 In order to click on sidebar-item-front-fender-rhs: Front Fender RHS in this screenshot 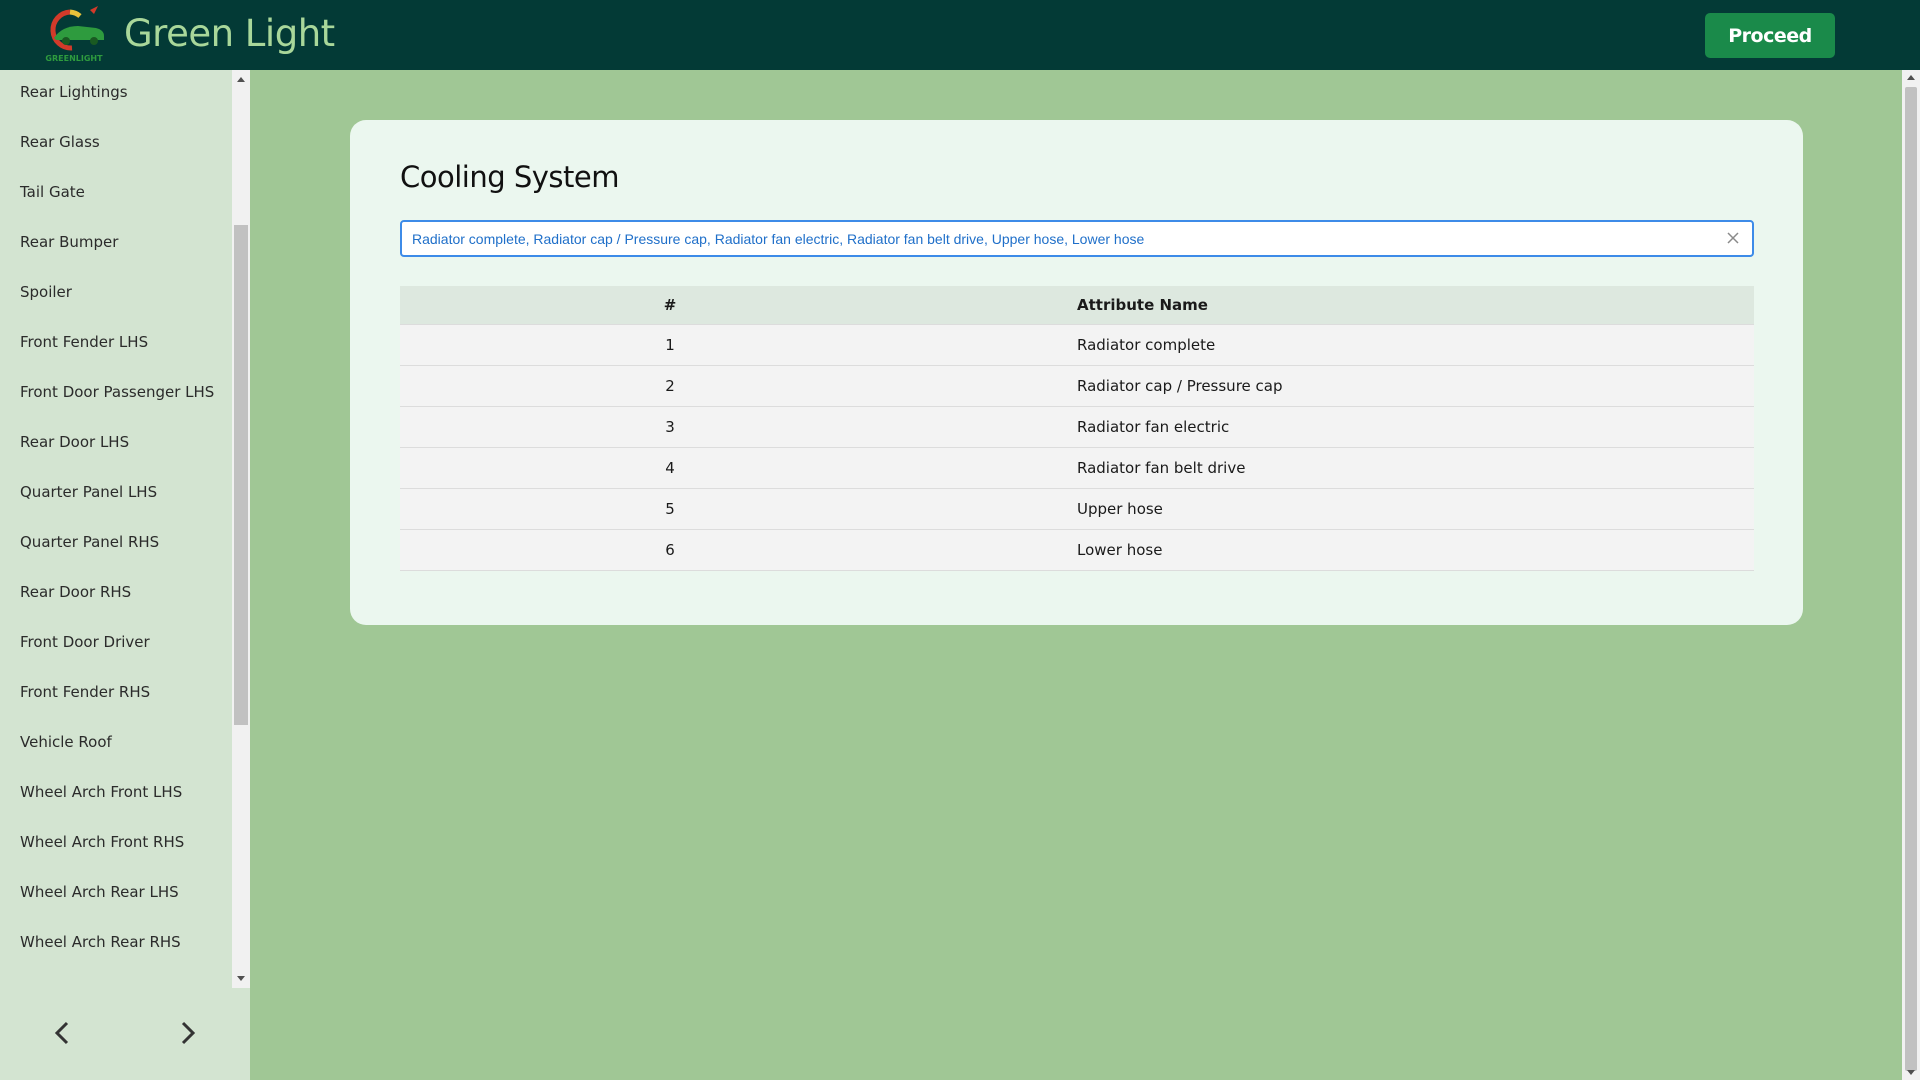, I will do `click(116, 695)`.